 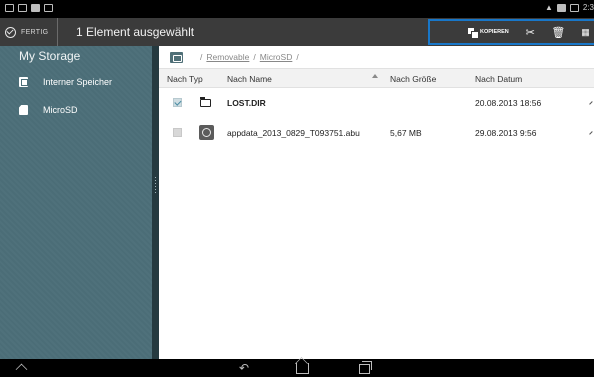 I want to click on column-date: Nach Datum, so click(x=498, y=79).